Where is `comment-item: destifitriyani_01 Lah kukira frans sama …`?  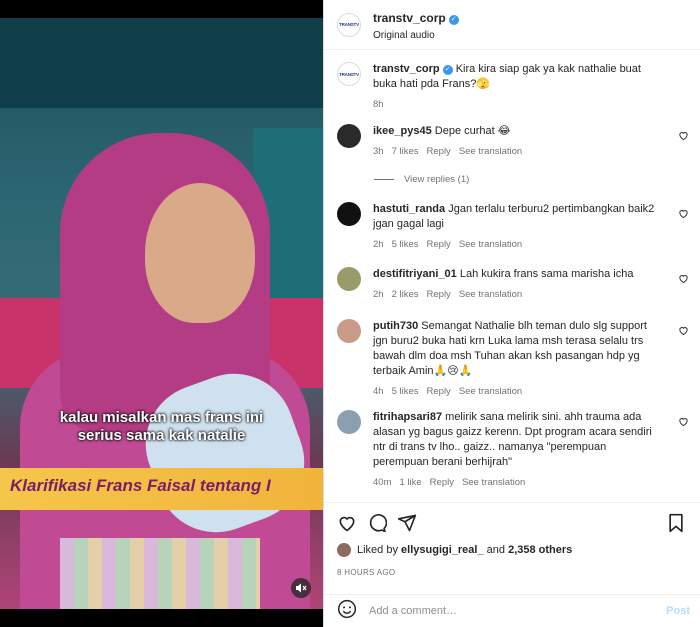
comment-item: destifitriyani_01 Lah kukira frans sama … is located at coordinates (515, 283).